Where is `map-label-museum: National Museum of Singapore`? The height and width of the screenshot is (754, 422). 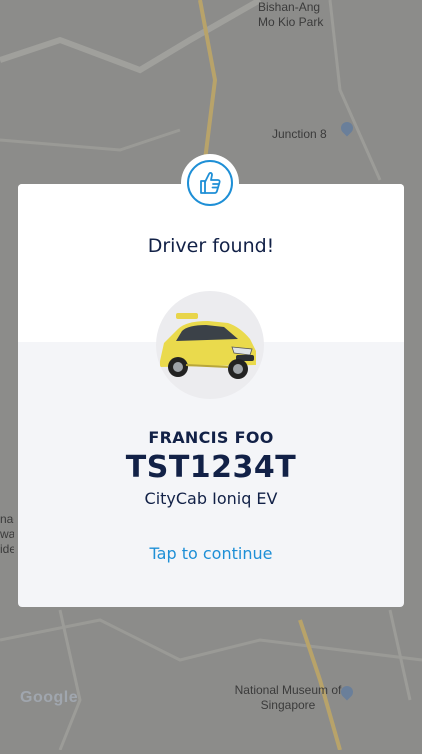 map-label-museum: National Museum of Singapore is located at coordinates (288, 697).